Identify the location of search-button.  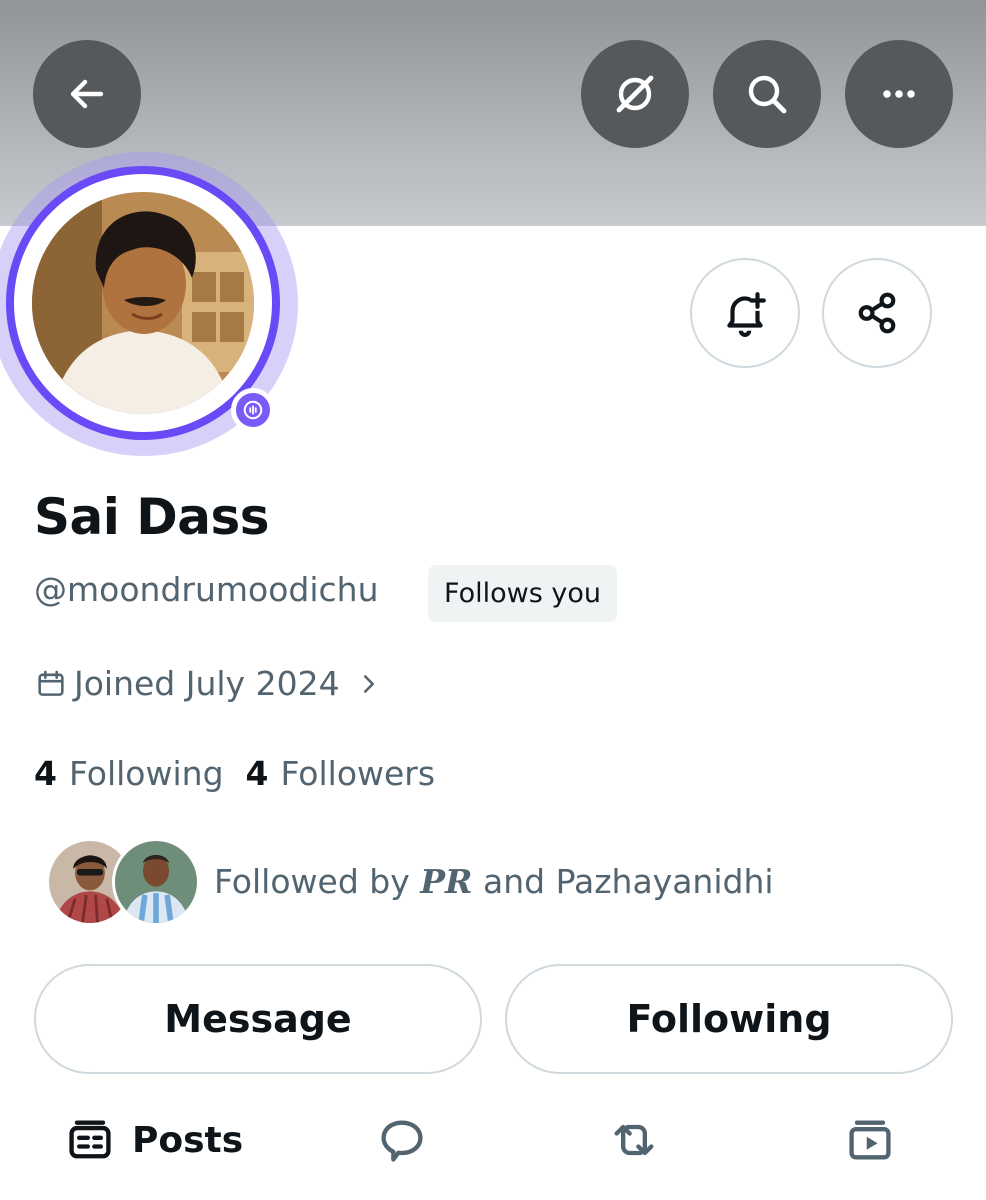
(767, 94).